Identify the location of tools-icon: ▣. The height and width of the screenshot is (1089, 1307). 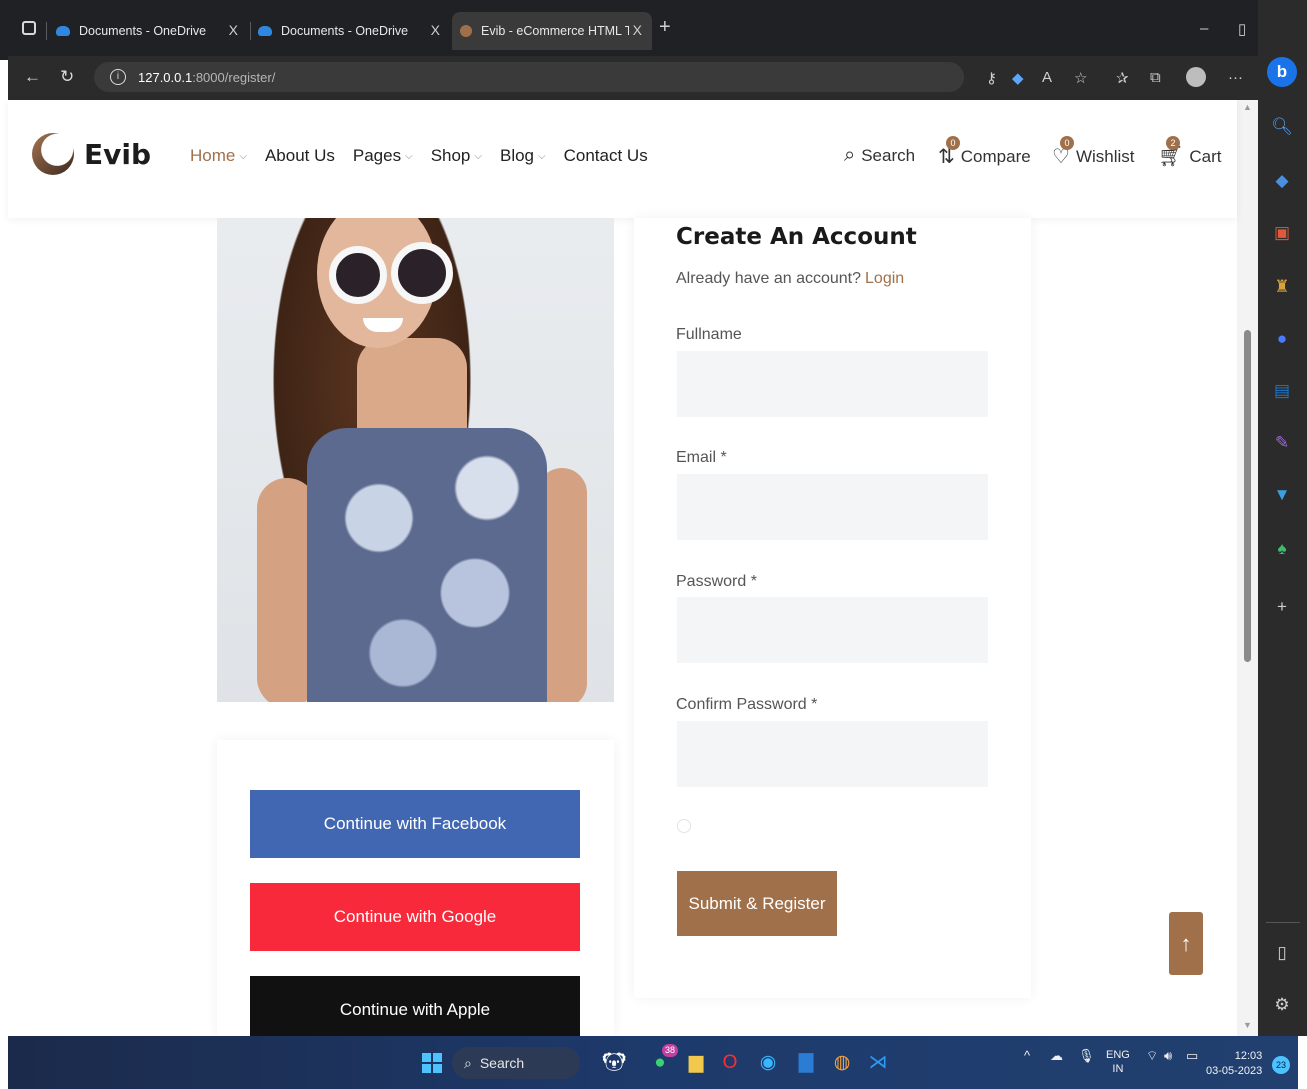
(1282, 233).